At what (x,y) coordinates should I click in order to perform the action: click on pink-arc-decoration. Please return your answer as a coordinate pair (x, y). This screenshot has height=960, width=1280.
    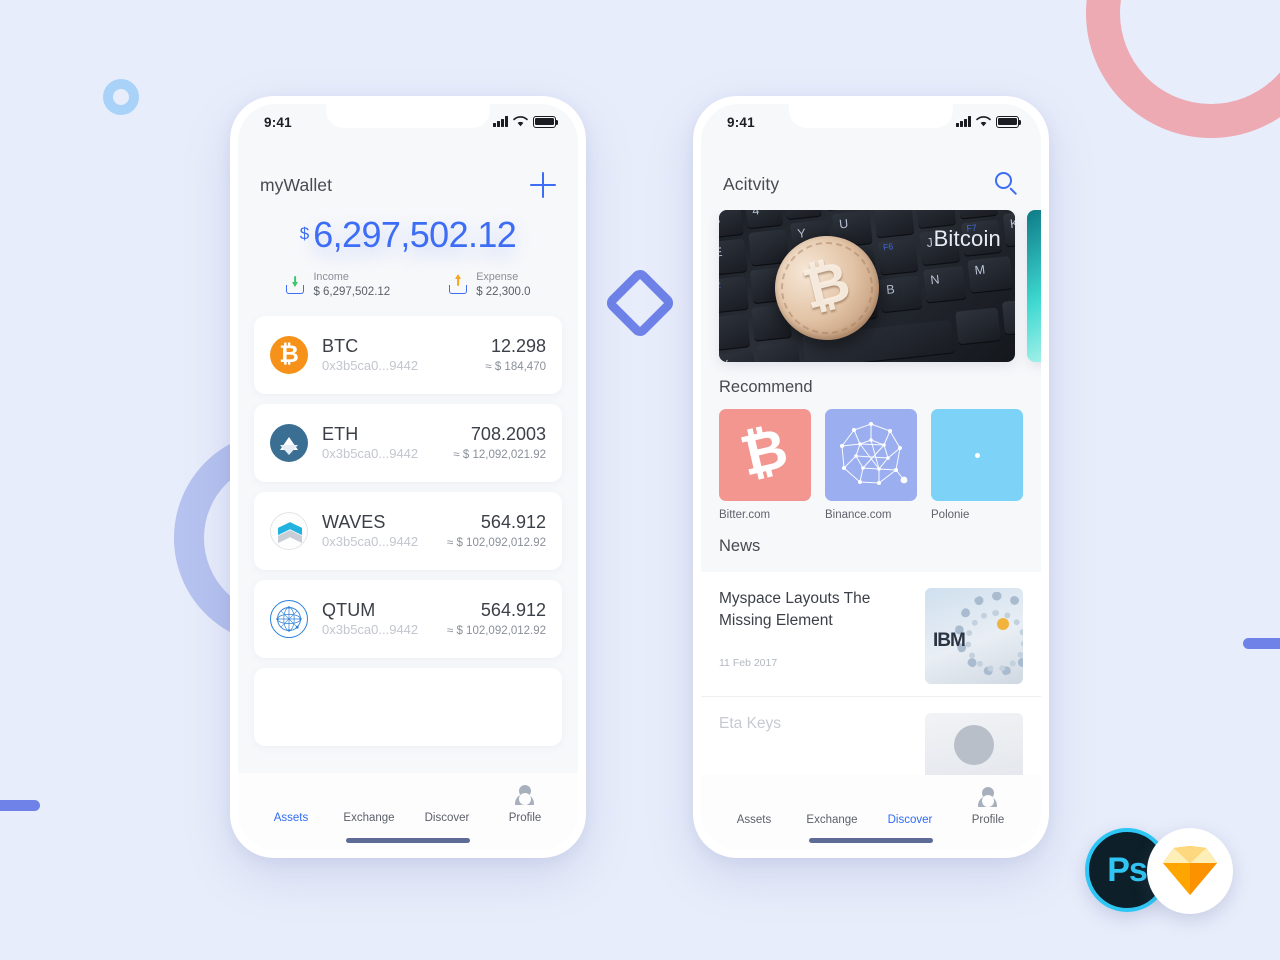
    Looking at the image, I should click on (1183, 69).